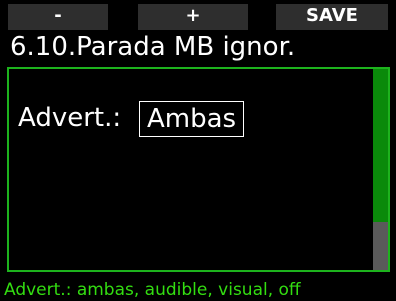  I want to click on decrease-button: -, so click(58, 17).